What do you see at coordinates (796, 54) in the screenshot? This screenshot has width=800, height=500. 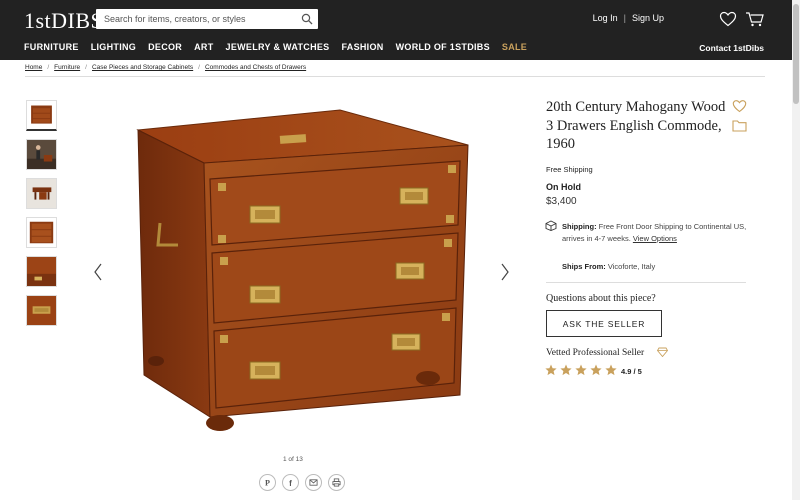 I see `scrollbar-thumb` at bounding box center [796, 54].